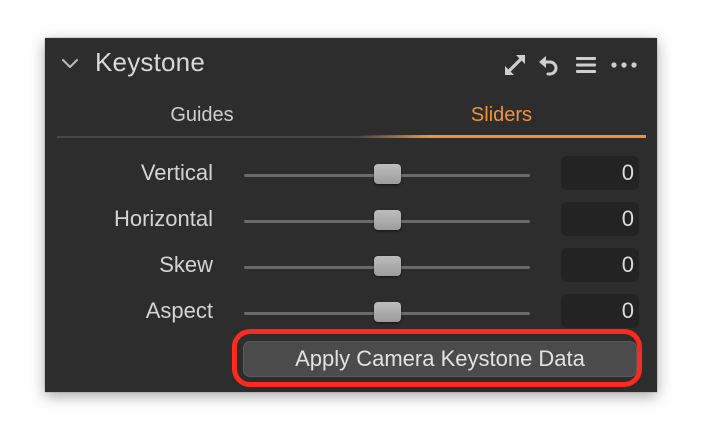 This screenshot has width=702, height=446. Describe the element at coordinates (624, 65) in the screenshot. I see `more-icon` at that location.